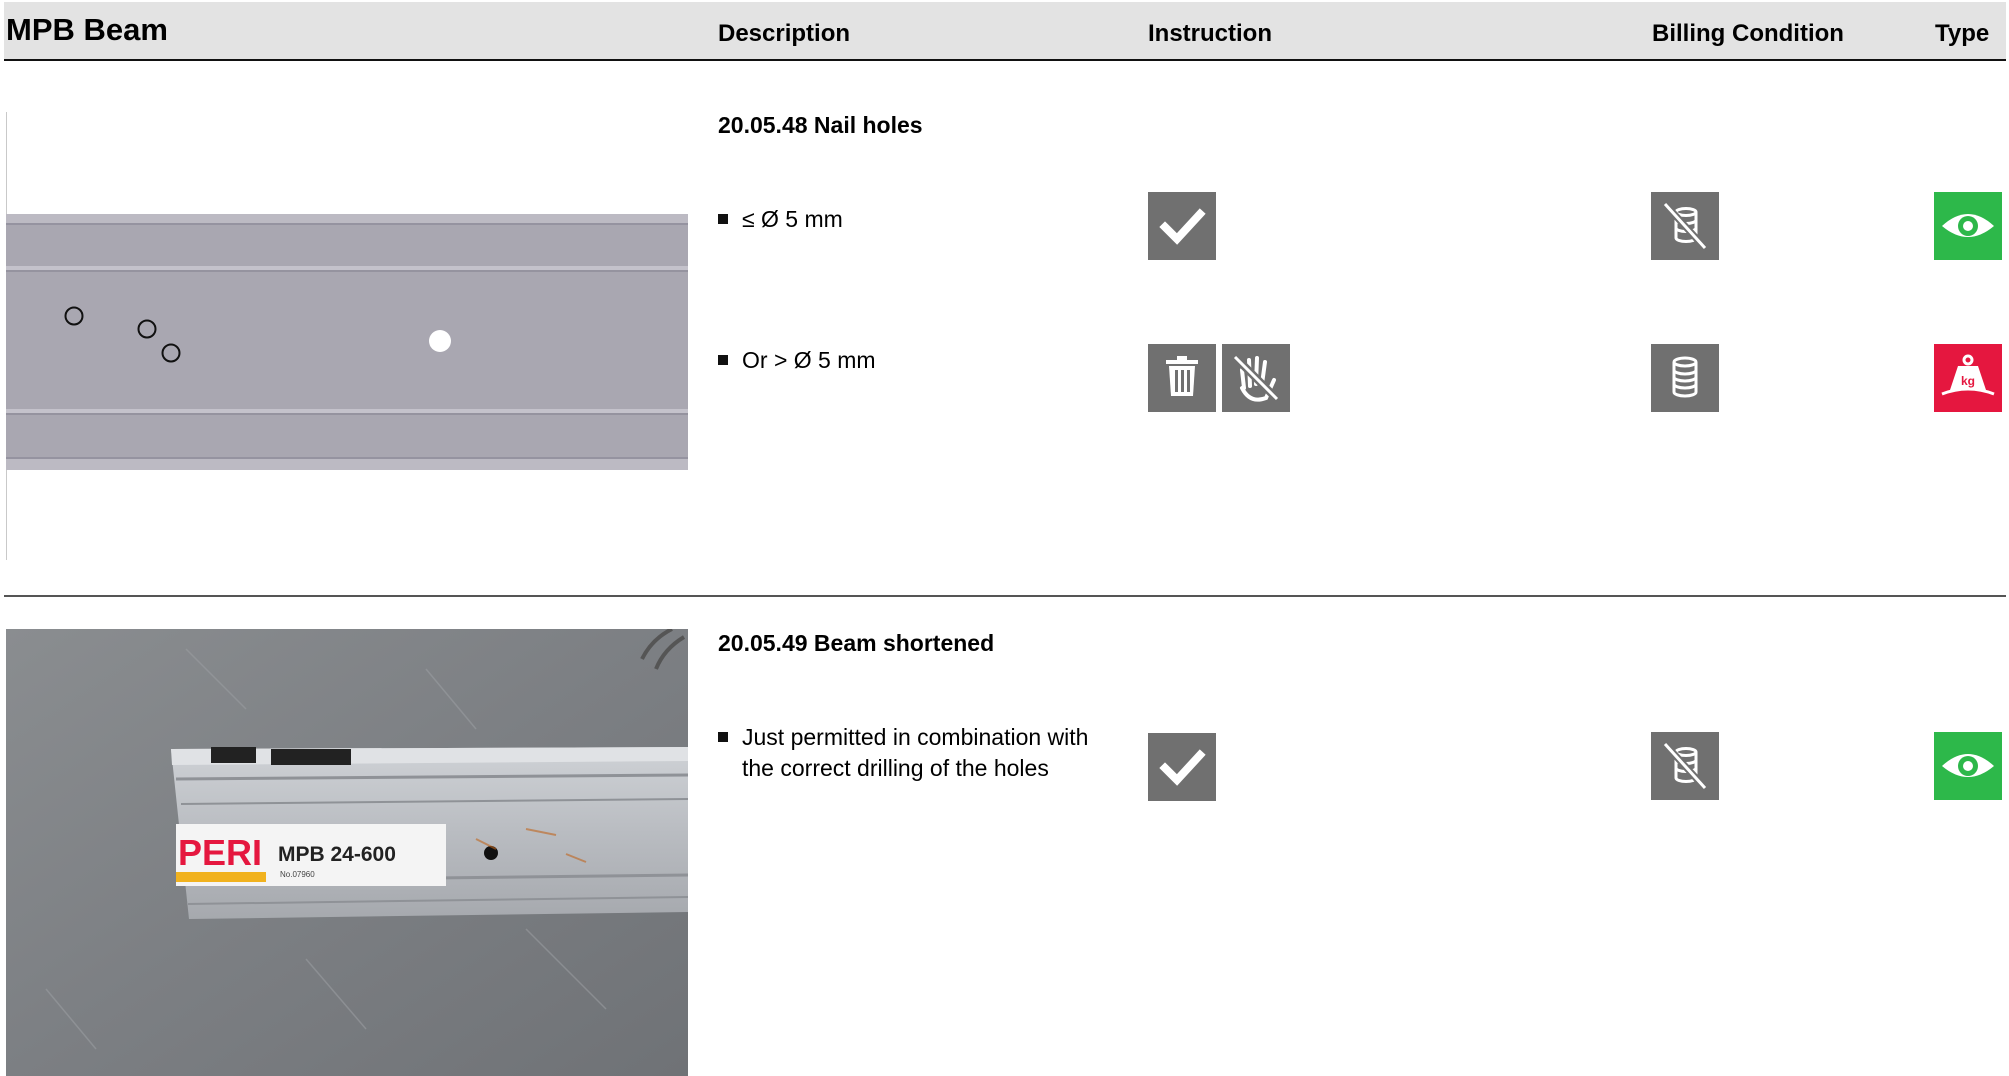 Image resolution: width=2009 pixels, height=1076 pixels. What do you see at coordinates (1685, 378) in the screenshot?
I see `charge-icon` at bounding box center [1685, 378].